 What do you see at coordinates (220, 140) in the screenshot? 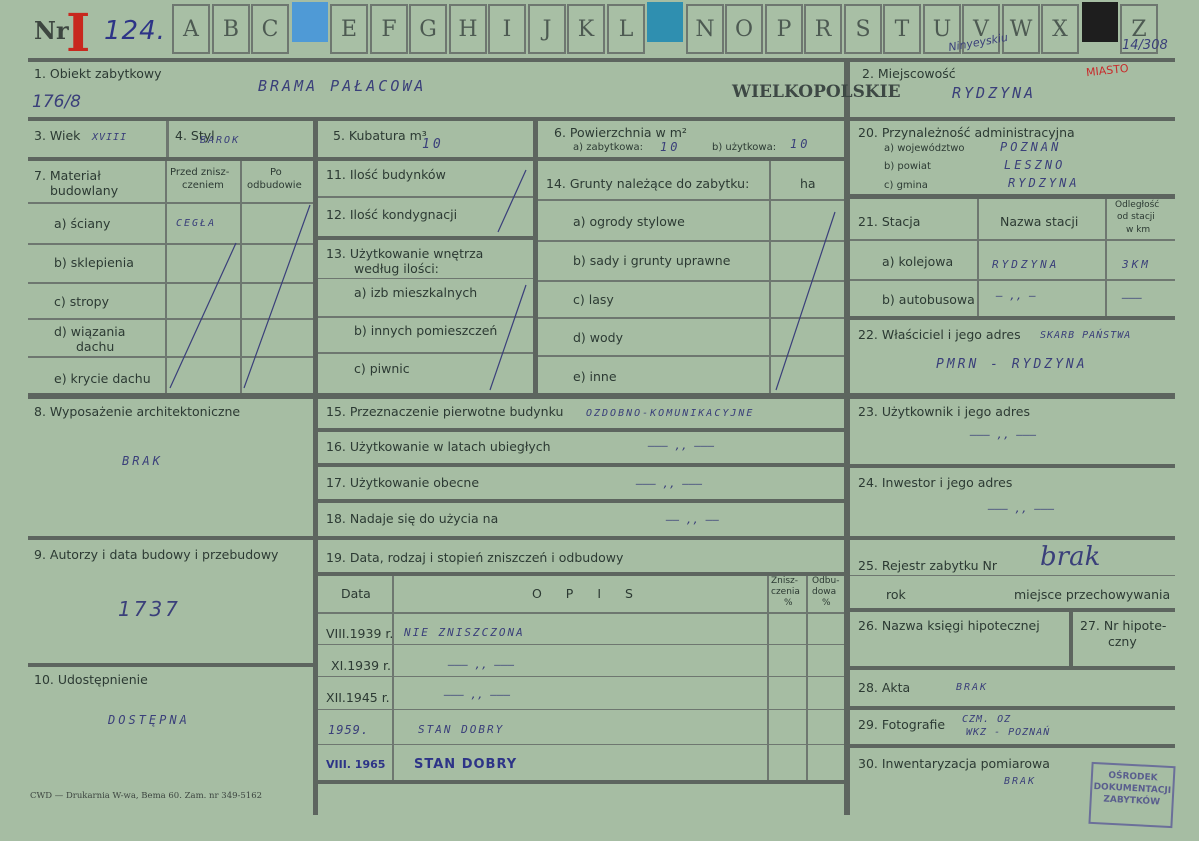
I see `f4-value: BAROK` at bounding box center [220, 140].